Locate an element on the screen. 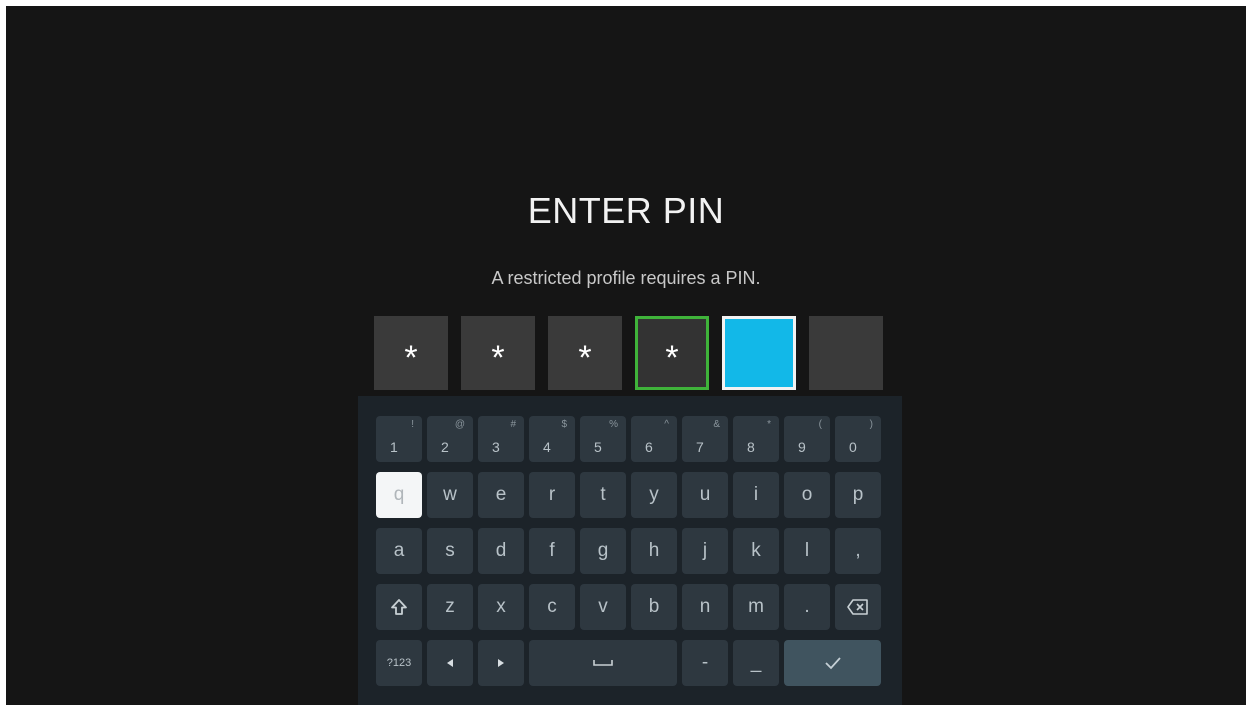 The width and height of the screenshot is (1252, 705). key-f: f is located at coordinates (552, 551).